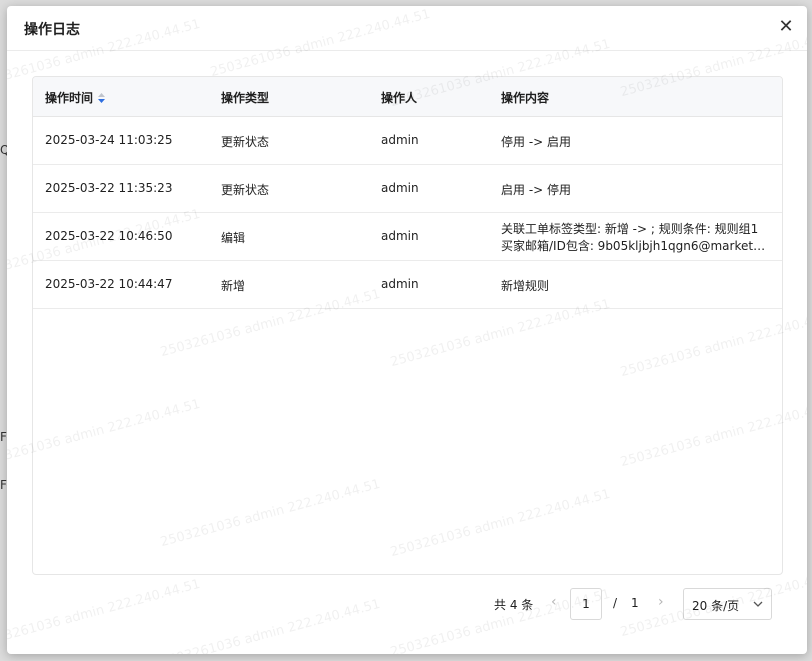 This screenshot has width=812, height=661. What do you see at coordinates (233, 238) in the screenshot?
I see `cell-type: 编辑` at bounding box center [233, 238].